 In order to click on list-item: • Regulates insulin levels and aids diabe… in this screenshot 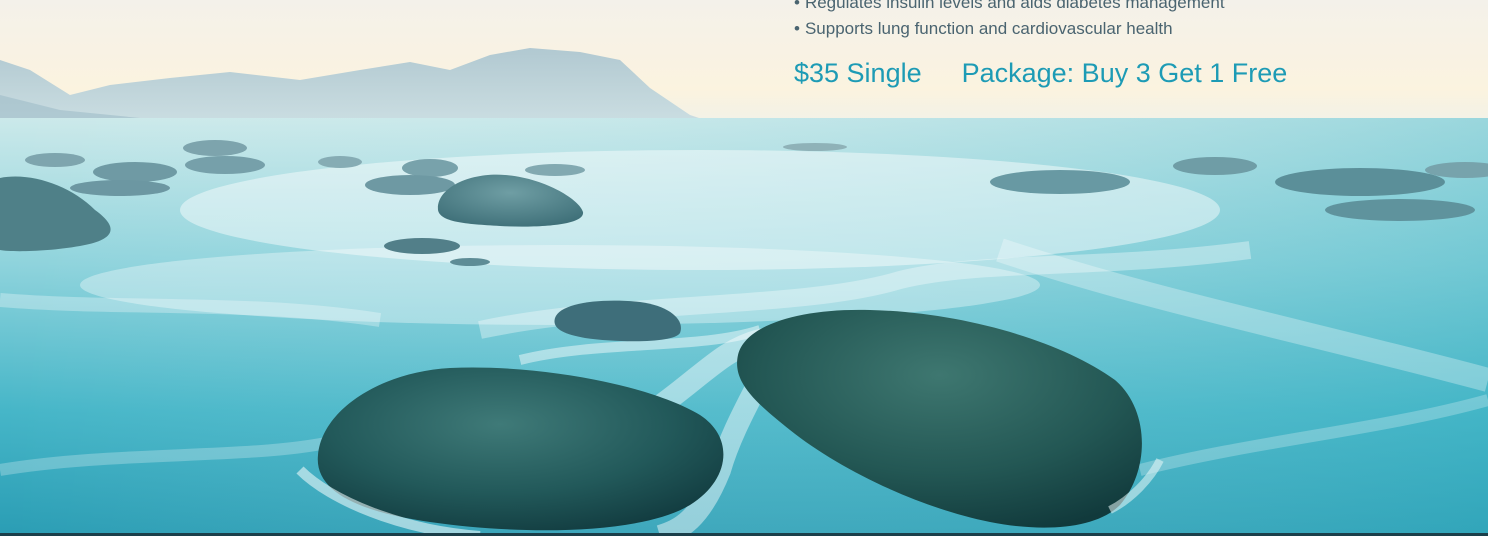, I will do `click(1124, 8)`.